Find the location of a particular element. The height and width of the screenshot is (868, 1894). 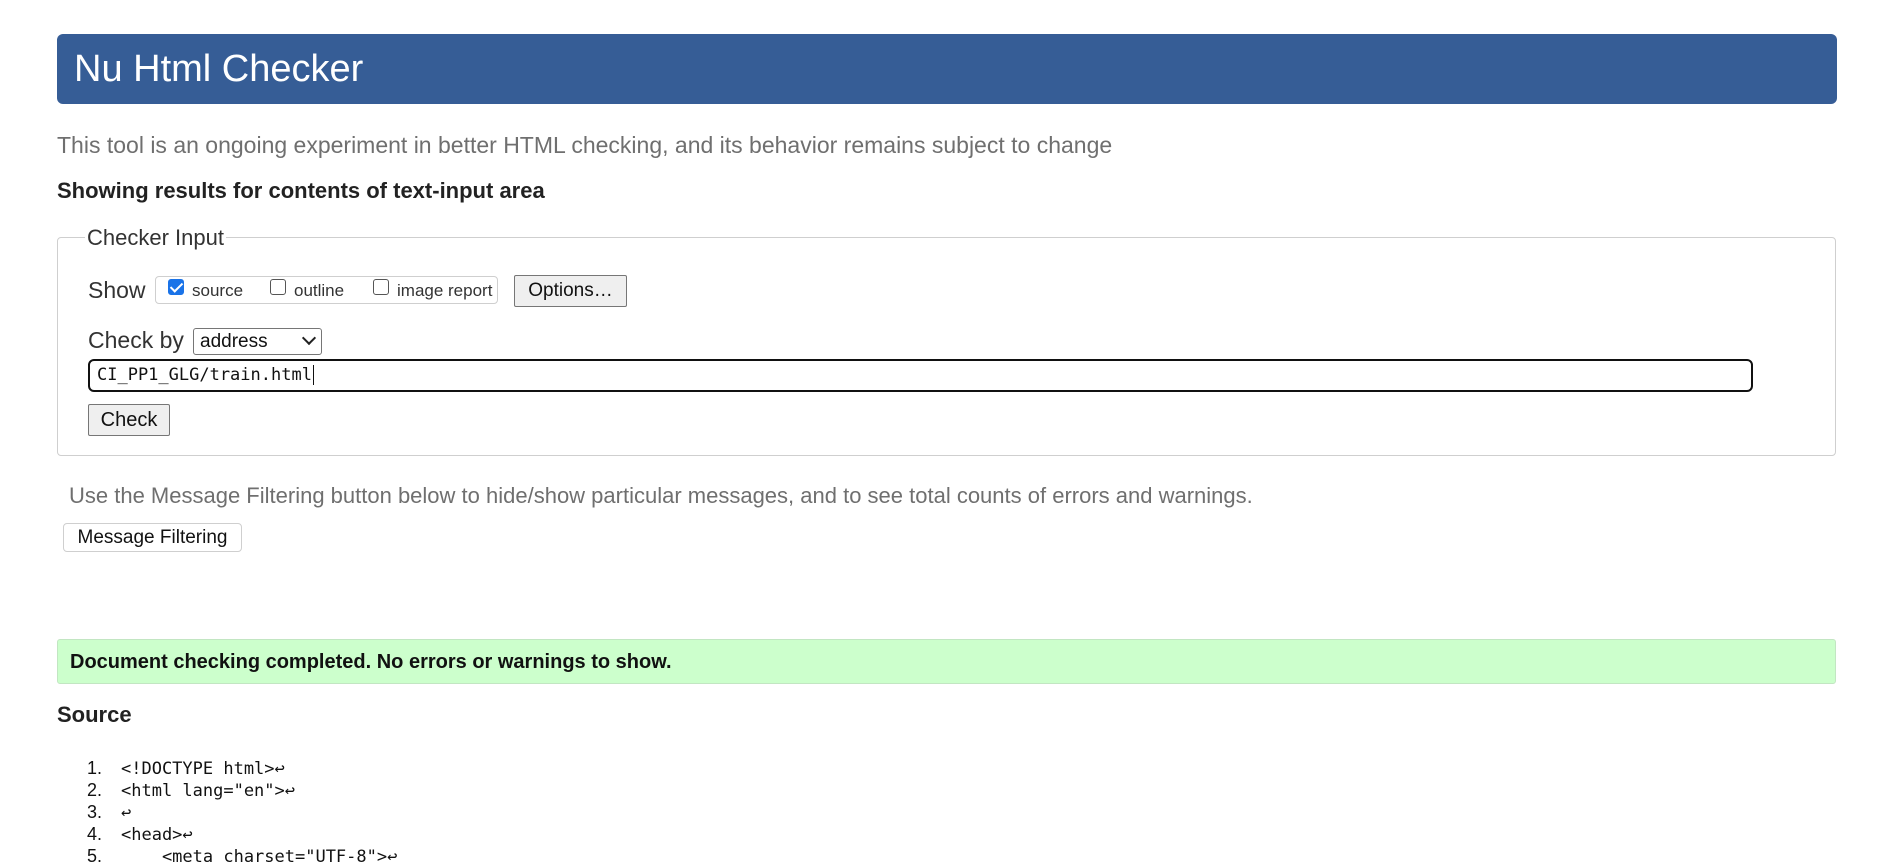

outline-checkbox-label: outline is located at coordinates (319, 291).